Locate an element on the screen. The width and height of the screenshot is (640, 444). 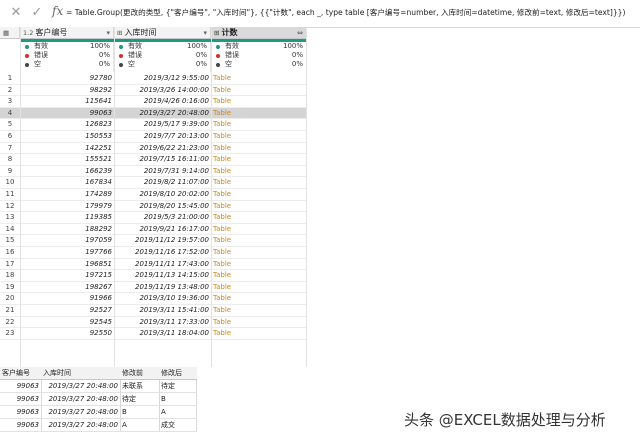
nested-table-row: 99063 2019/3/27 20:48:00 未联系 待定 is located at coordinates (98, 386).